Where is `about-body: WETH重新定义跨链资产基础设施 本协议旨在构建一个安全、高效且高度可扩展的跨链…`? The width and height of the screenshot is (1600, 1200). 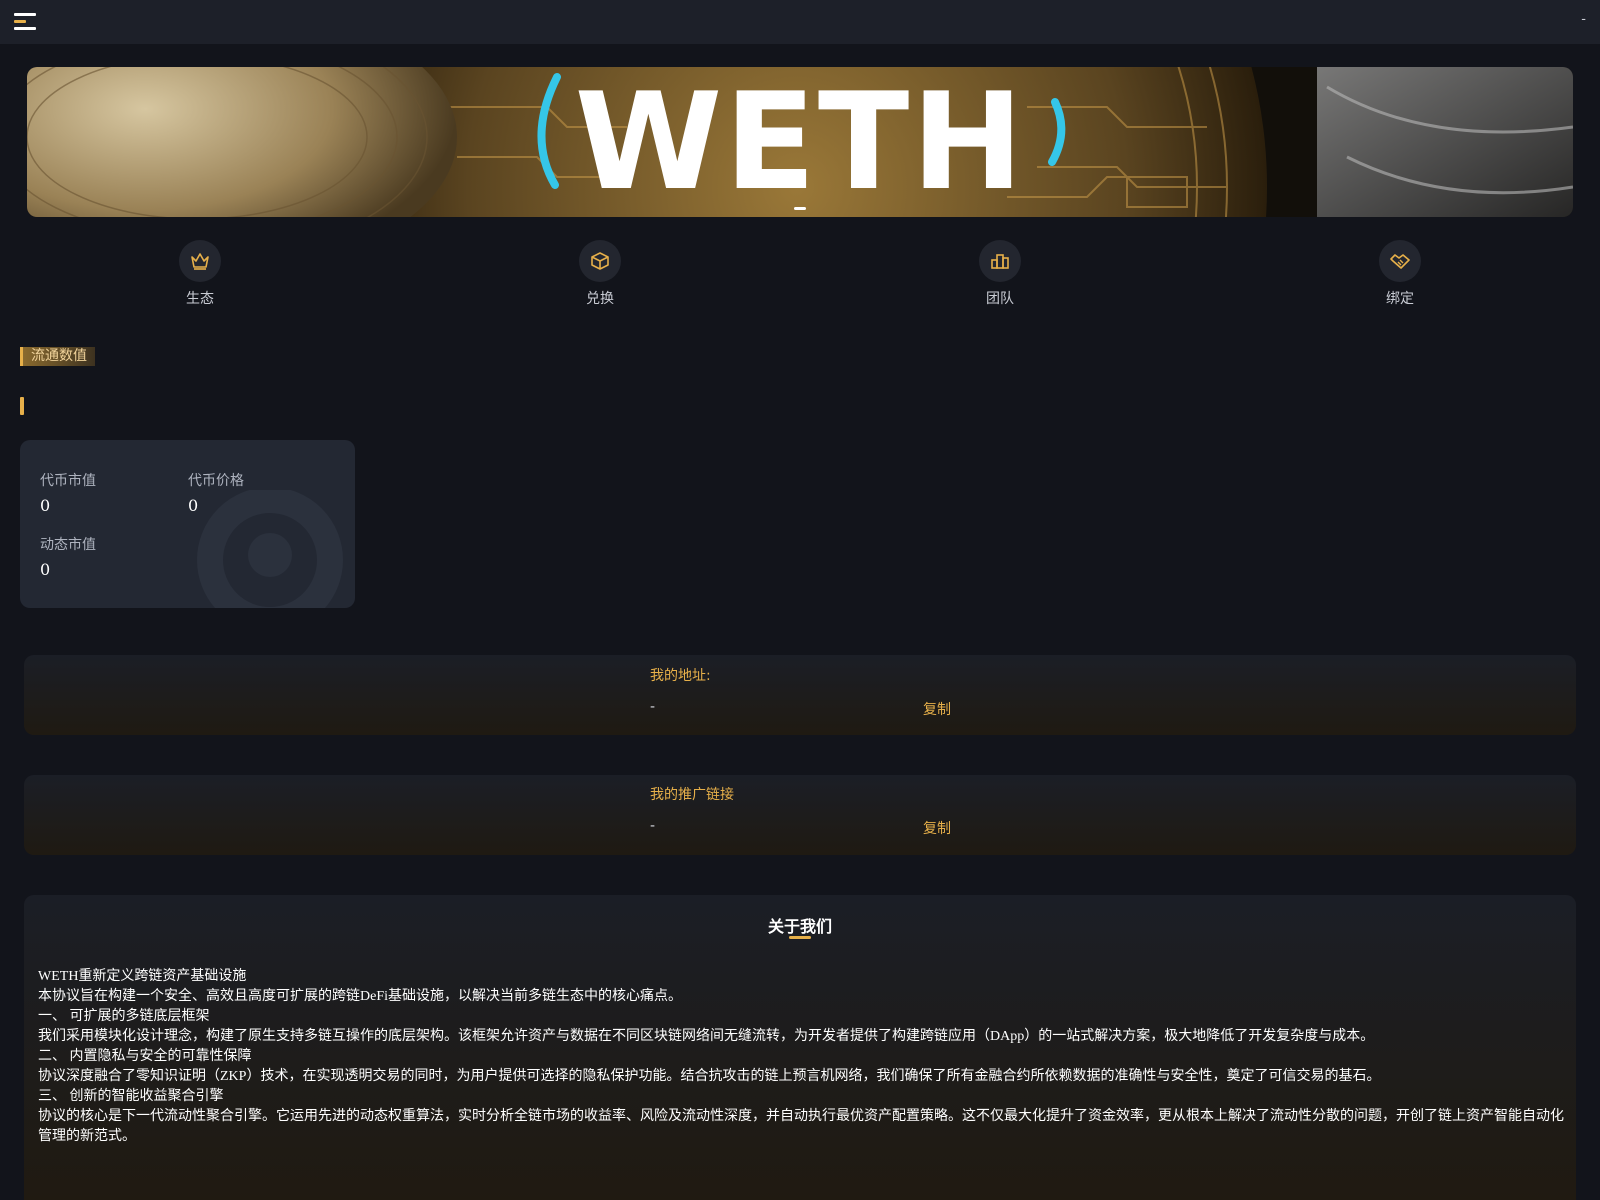
about-body: WETH重新定义跨链资产基础设施 本协议旨在构建一个安全、高效且高度可扩展的跨链… is located at coordinates (803, 1057).